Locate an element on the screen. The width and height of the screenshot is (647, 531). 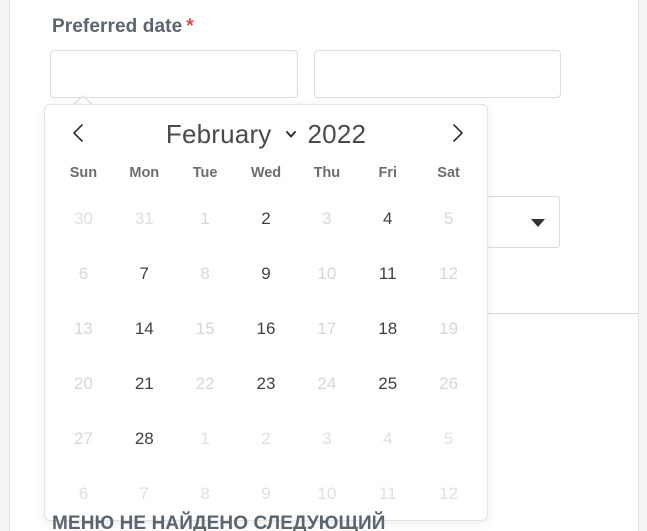
weekday-header: Mon is located at coordinates (144, 173).